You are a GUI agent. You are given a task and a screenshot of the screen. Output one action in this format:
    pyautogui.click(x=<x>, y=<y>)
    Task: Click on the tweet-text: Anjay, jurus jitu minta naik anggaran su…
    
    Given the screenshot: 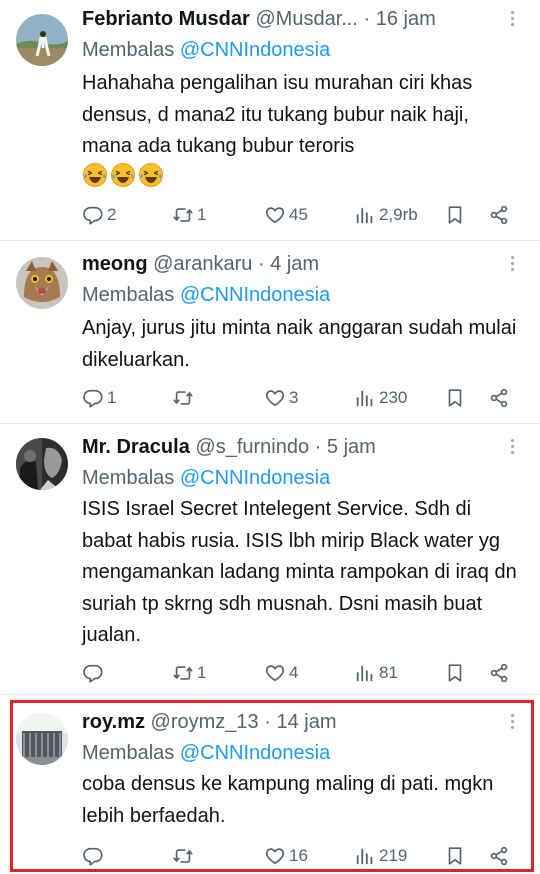 What is the action you would take?
    pyautogui.click(x=299, y=344)
    